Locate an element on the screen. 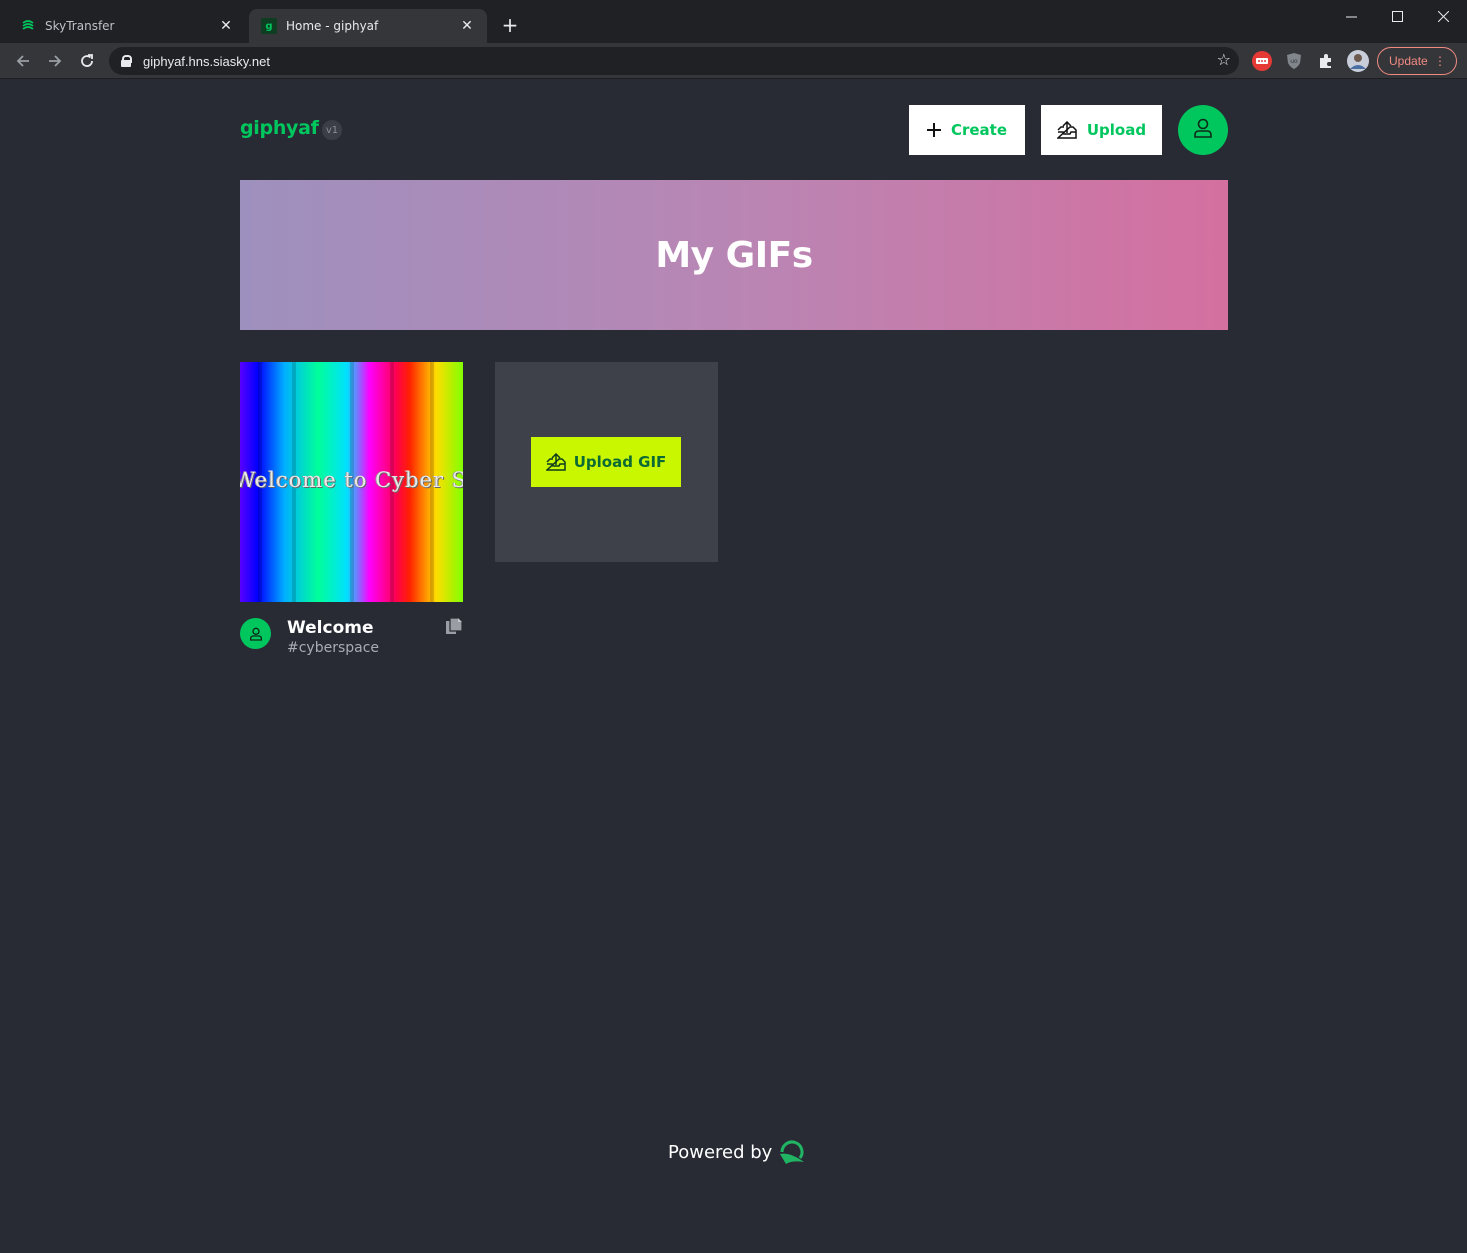 This screenshot has height=1253, width=1467. gif-meta: Welcome #cyberspace is located at coordinates (351, 632).